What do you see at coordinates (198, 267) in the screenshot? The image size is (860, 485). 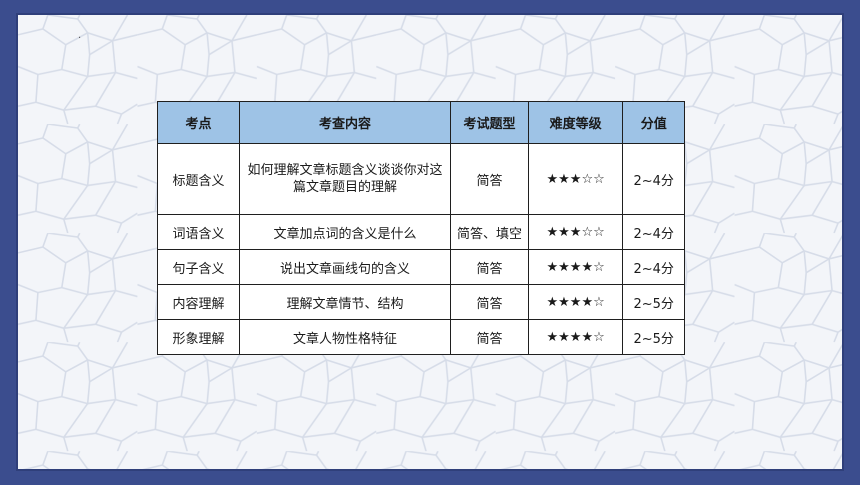 I see `cell-topic: 句子含义` at bounding box center [198, 267].